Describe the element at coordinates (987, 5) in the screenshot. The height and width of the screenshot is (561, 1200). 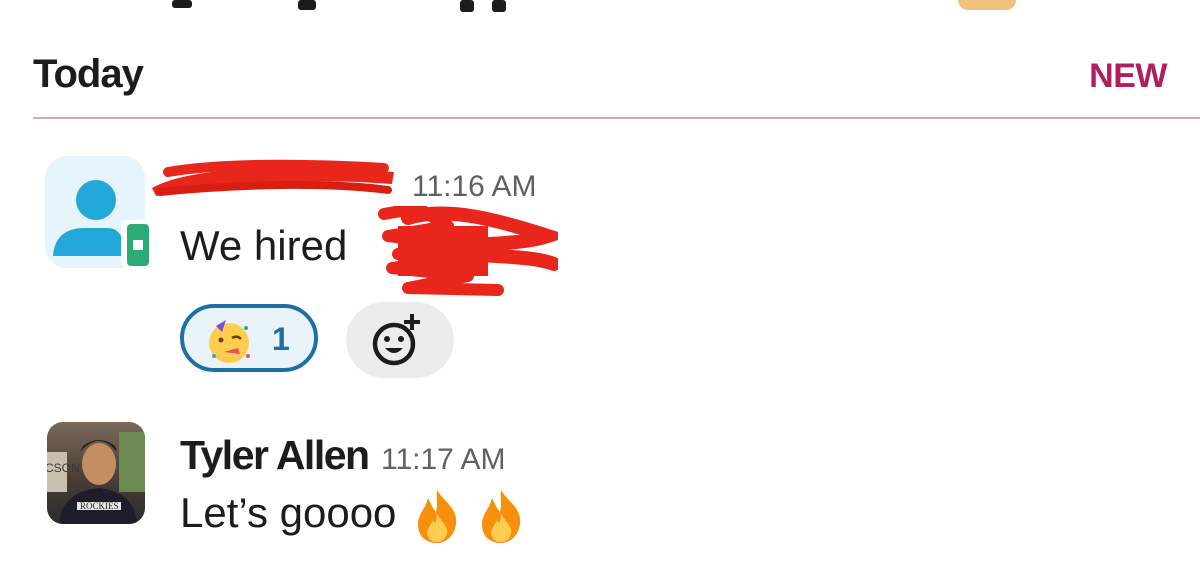
I see `thumbs-up-icon` at that location.